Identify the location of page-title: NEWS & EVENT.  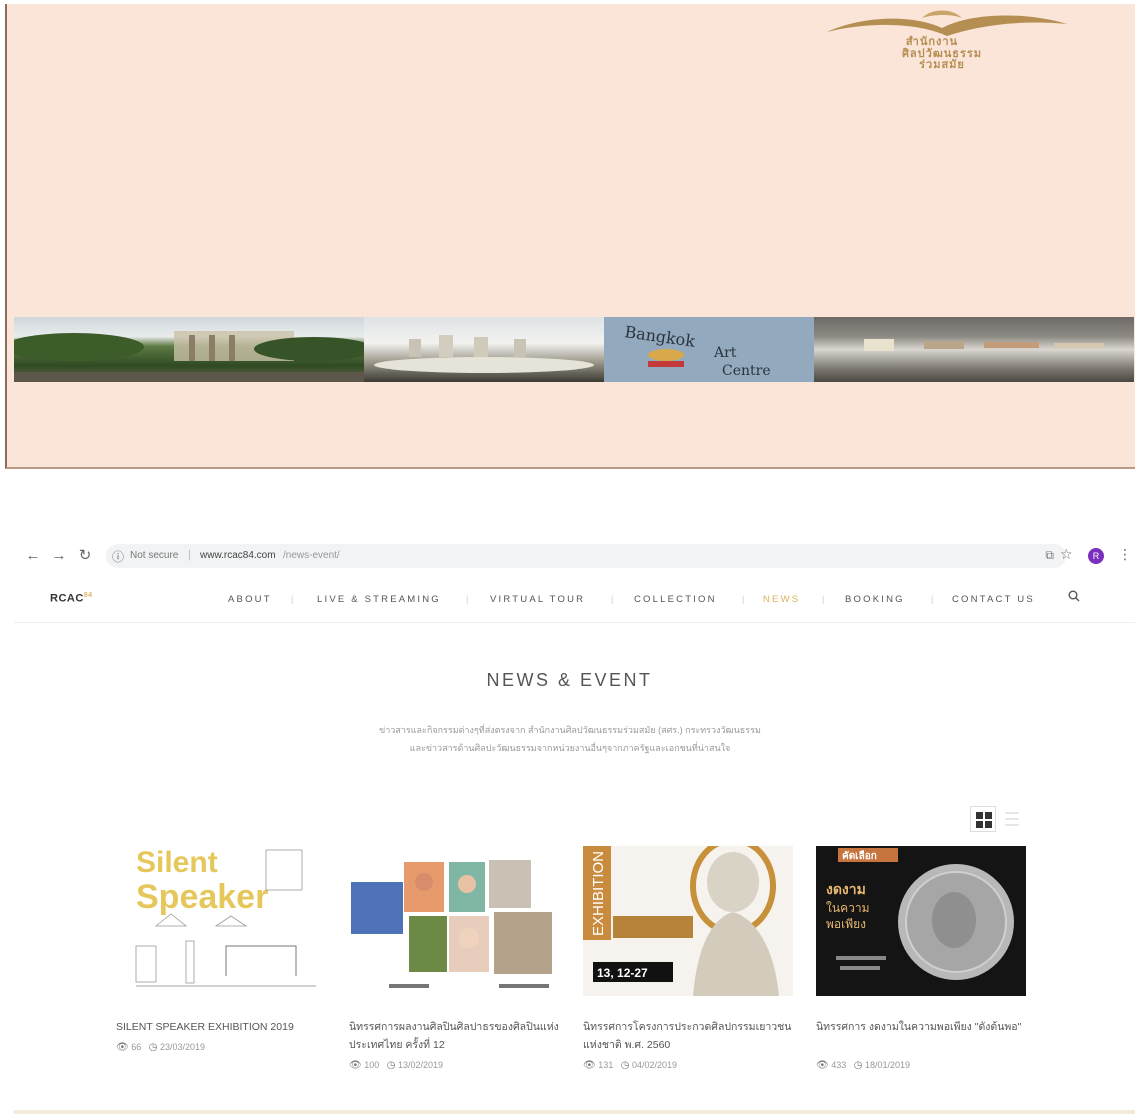
(569, 680).